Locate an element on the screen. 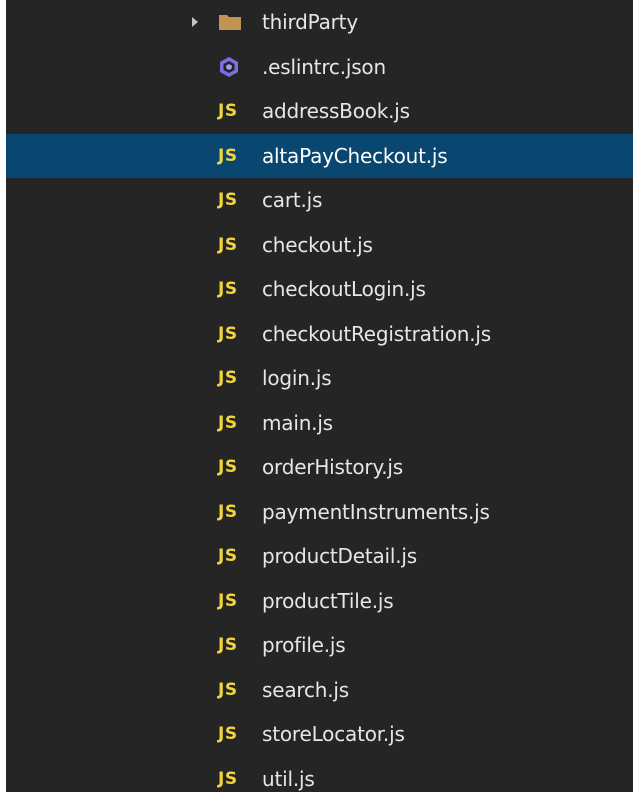 The width and height of the screenshot is (641, 799). tree-item-file-checkoutregistration: JS checkoutRegistration.js is located at coordinates (319, 334).